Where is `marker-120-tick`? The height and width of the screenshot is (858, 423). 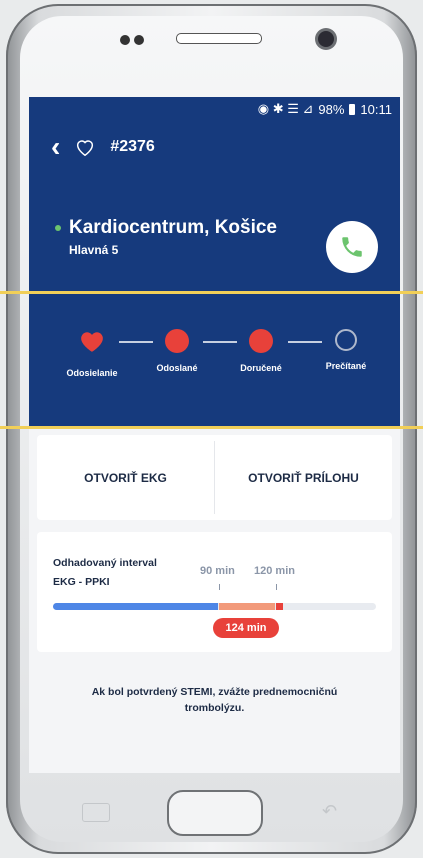
marker-120-tick is located at coordinates (276, 587).